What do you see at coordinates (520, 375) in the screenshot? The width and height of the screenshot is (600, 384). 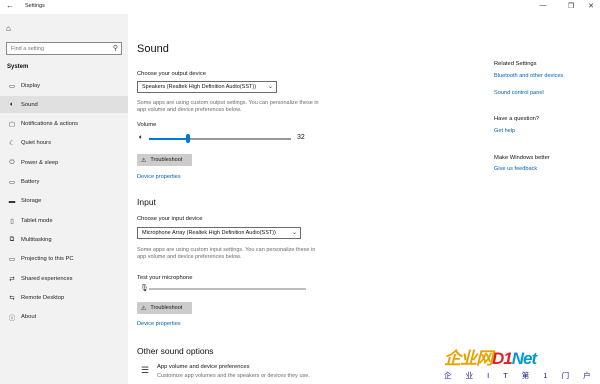 I see `watermark-subtitle: 企 业 I T 第 1 门 户` at bounding box center [520, 375].